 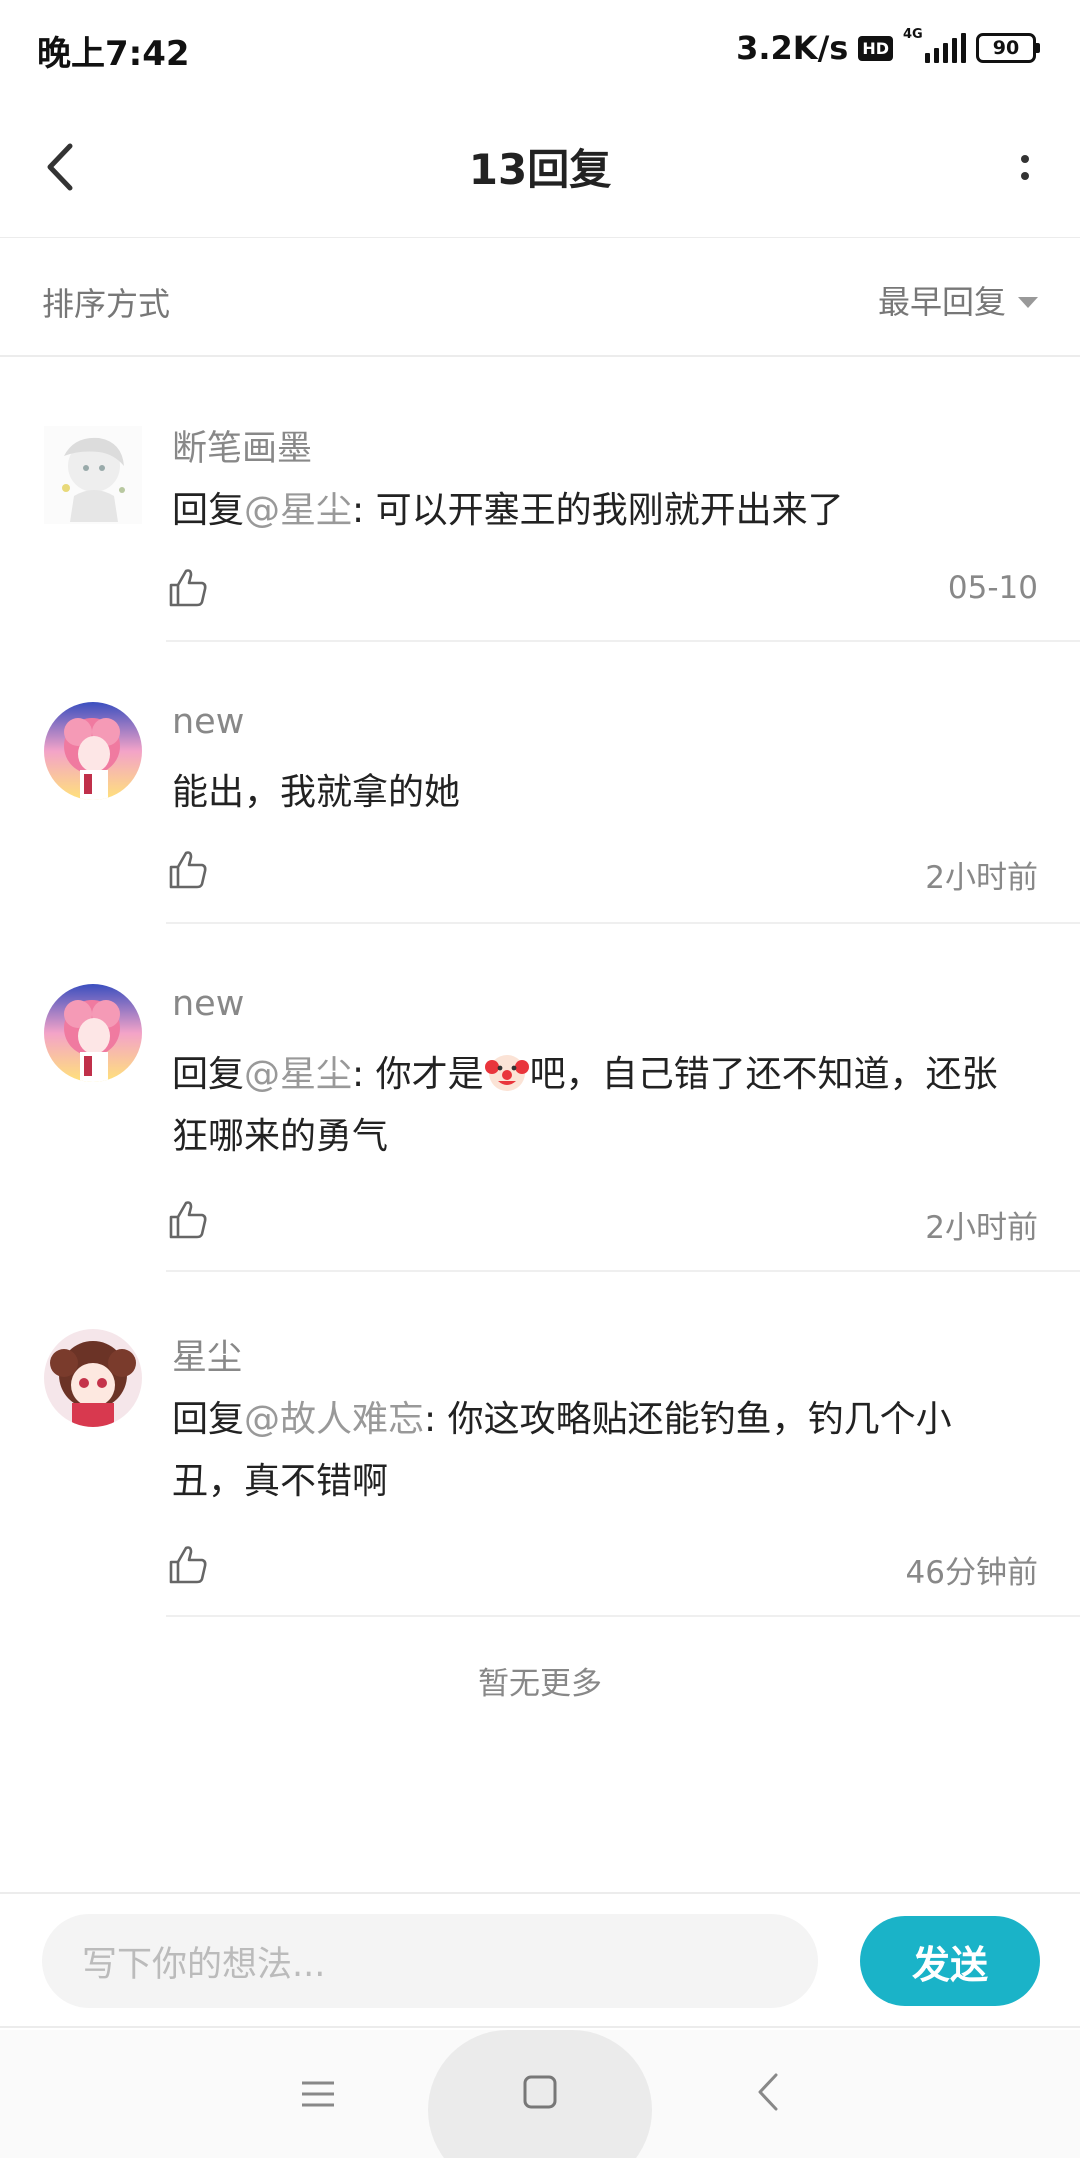 I want to click on send-button: 发送, so click(x=950, y=1961).